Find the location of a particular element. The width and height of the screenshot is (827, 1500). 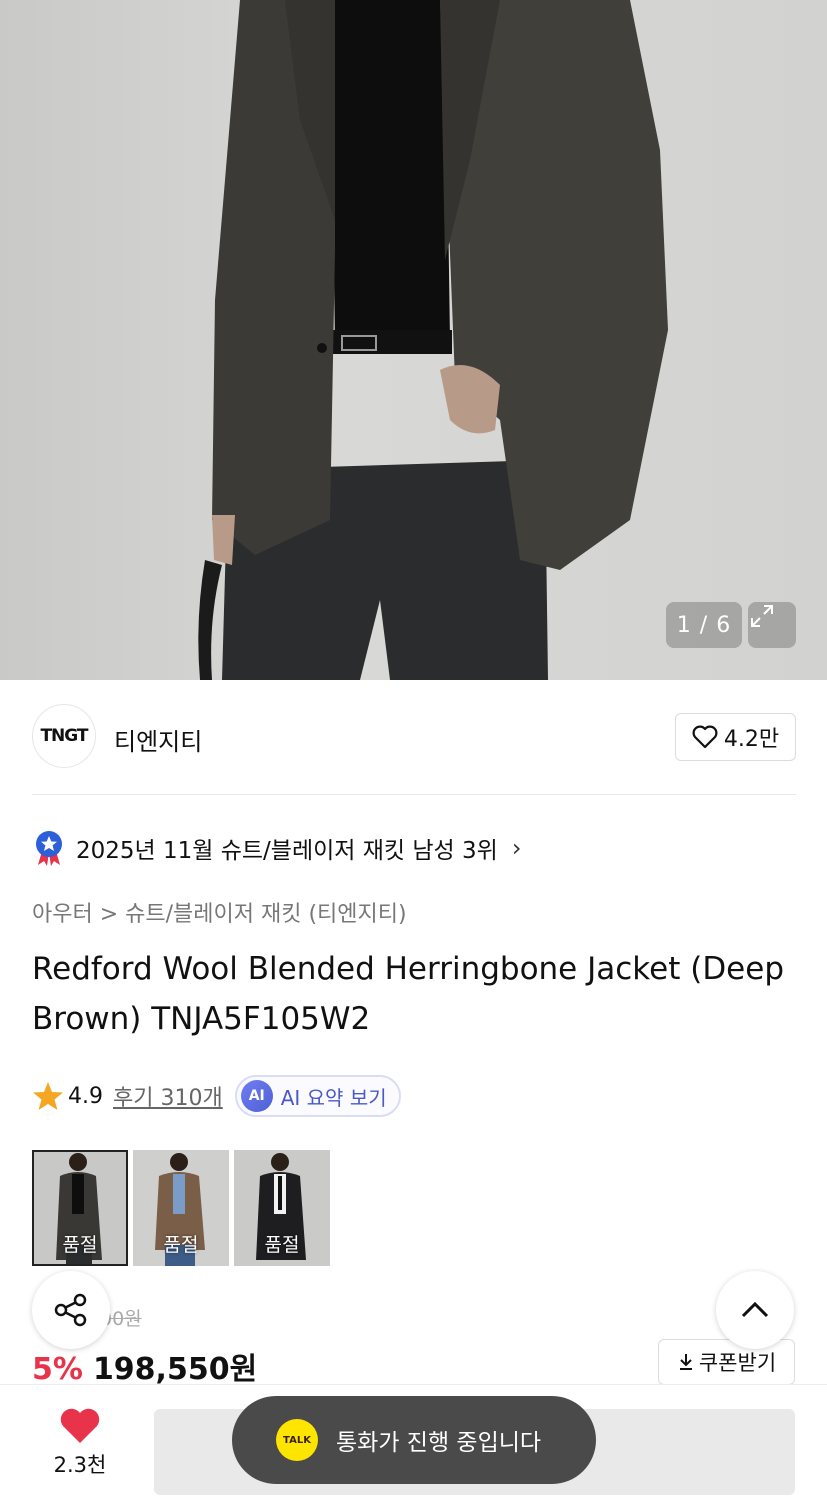

brand-like-count: 4.2만 is located at coordinates (751, 739).